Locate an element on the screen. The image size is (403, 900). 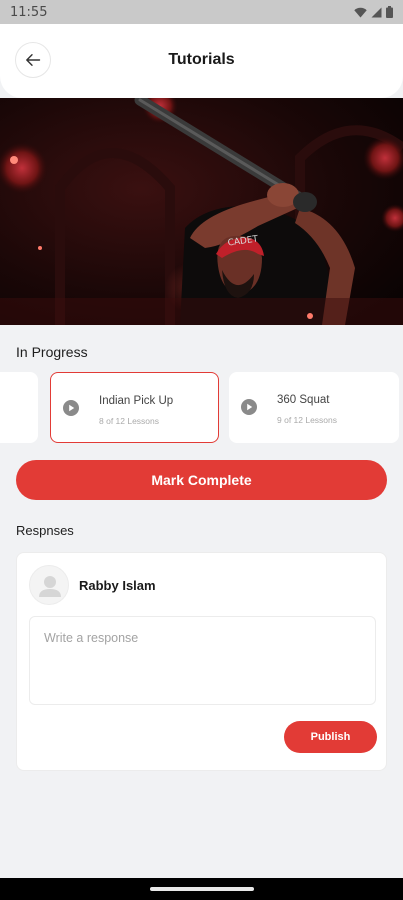
lesson-card is located at coordinates (19, 407).